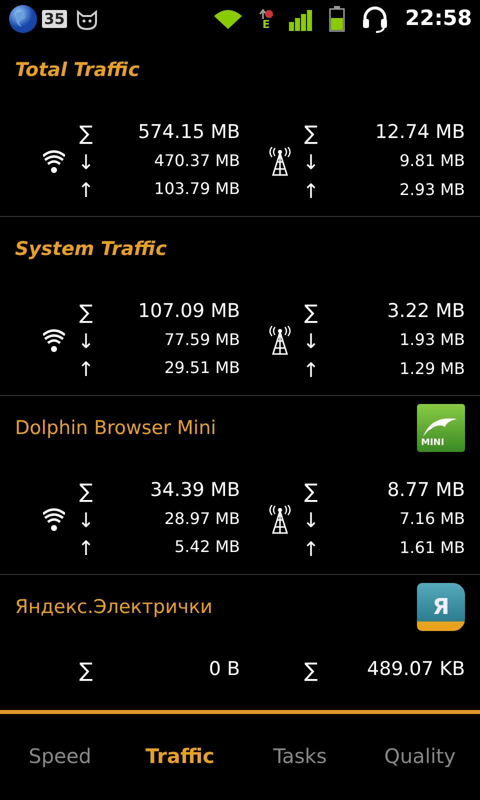 This screenshot has width=480, height=800. I want to click on traffic-value: 12.74 MB, so click(419, 132).